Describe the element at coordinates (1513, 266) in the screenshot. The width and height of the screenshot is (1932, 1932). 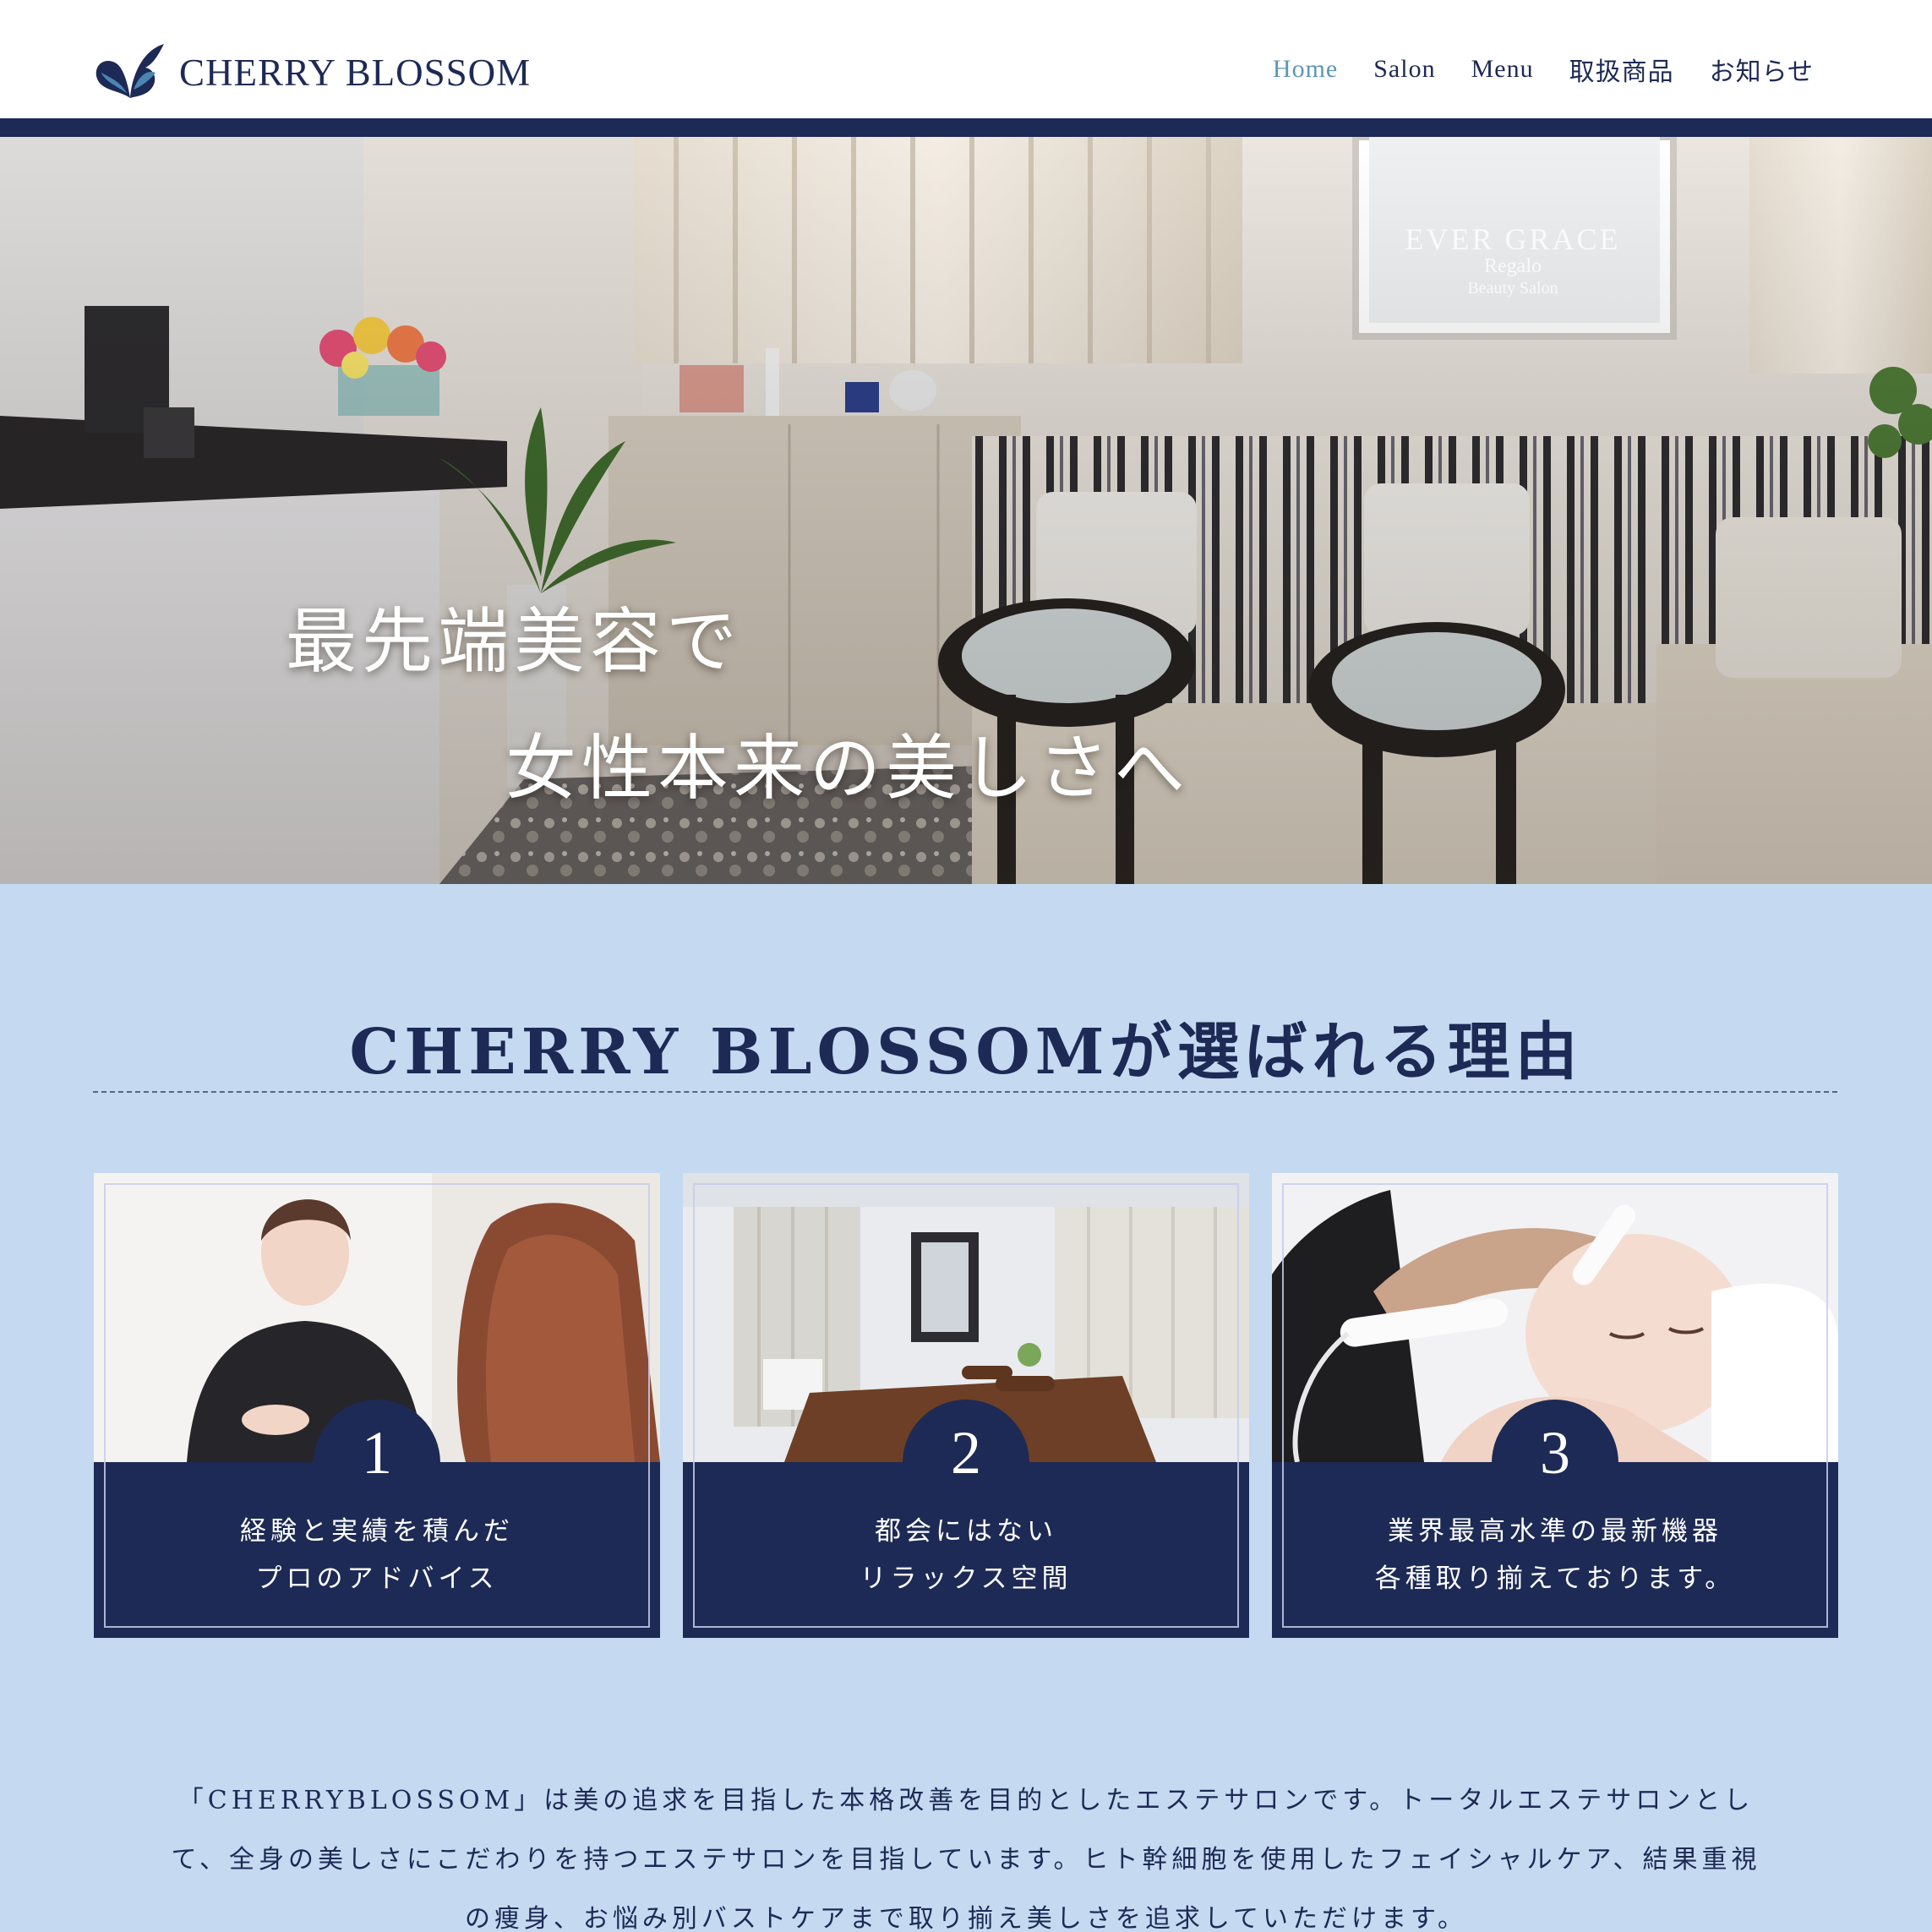
I see `mirror-sign-sub: Regalo` at that location.